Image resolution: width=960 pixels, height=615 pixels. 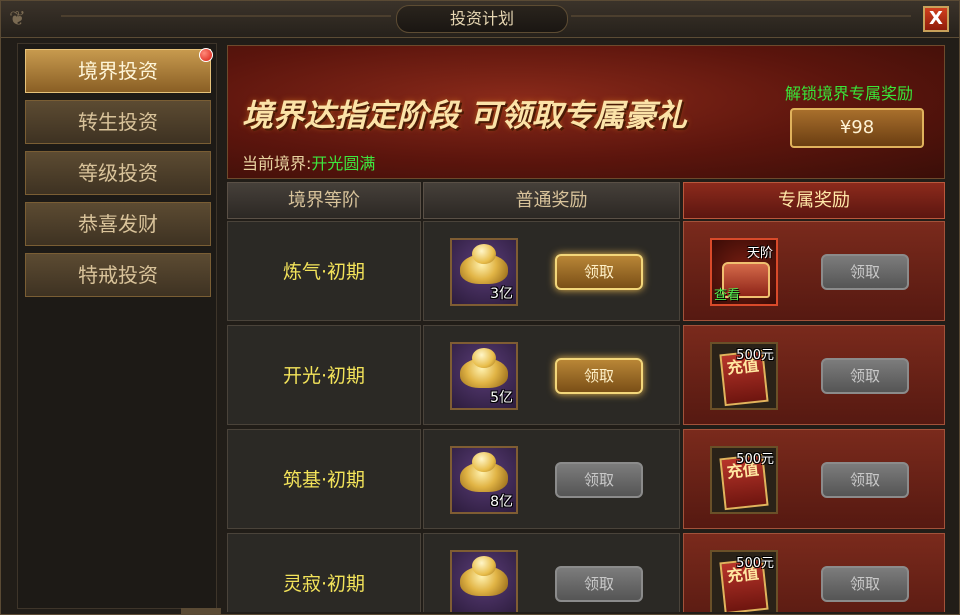 What do you see at coordinates (118, 173) in the screenshot?
I see `sidebar-item-level-investment: 等级投资` at bounding box center [118, 173].